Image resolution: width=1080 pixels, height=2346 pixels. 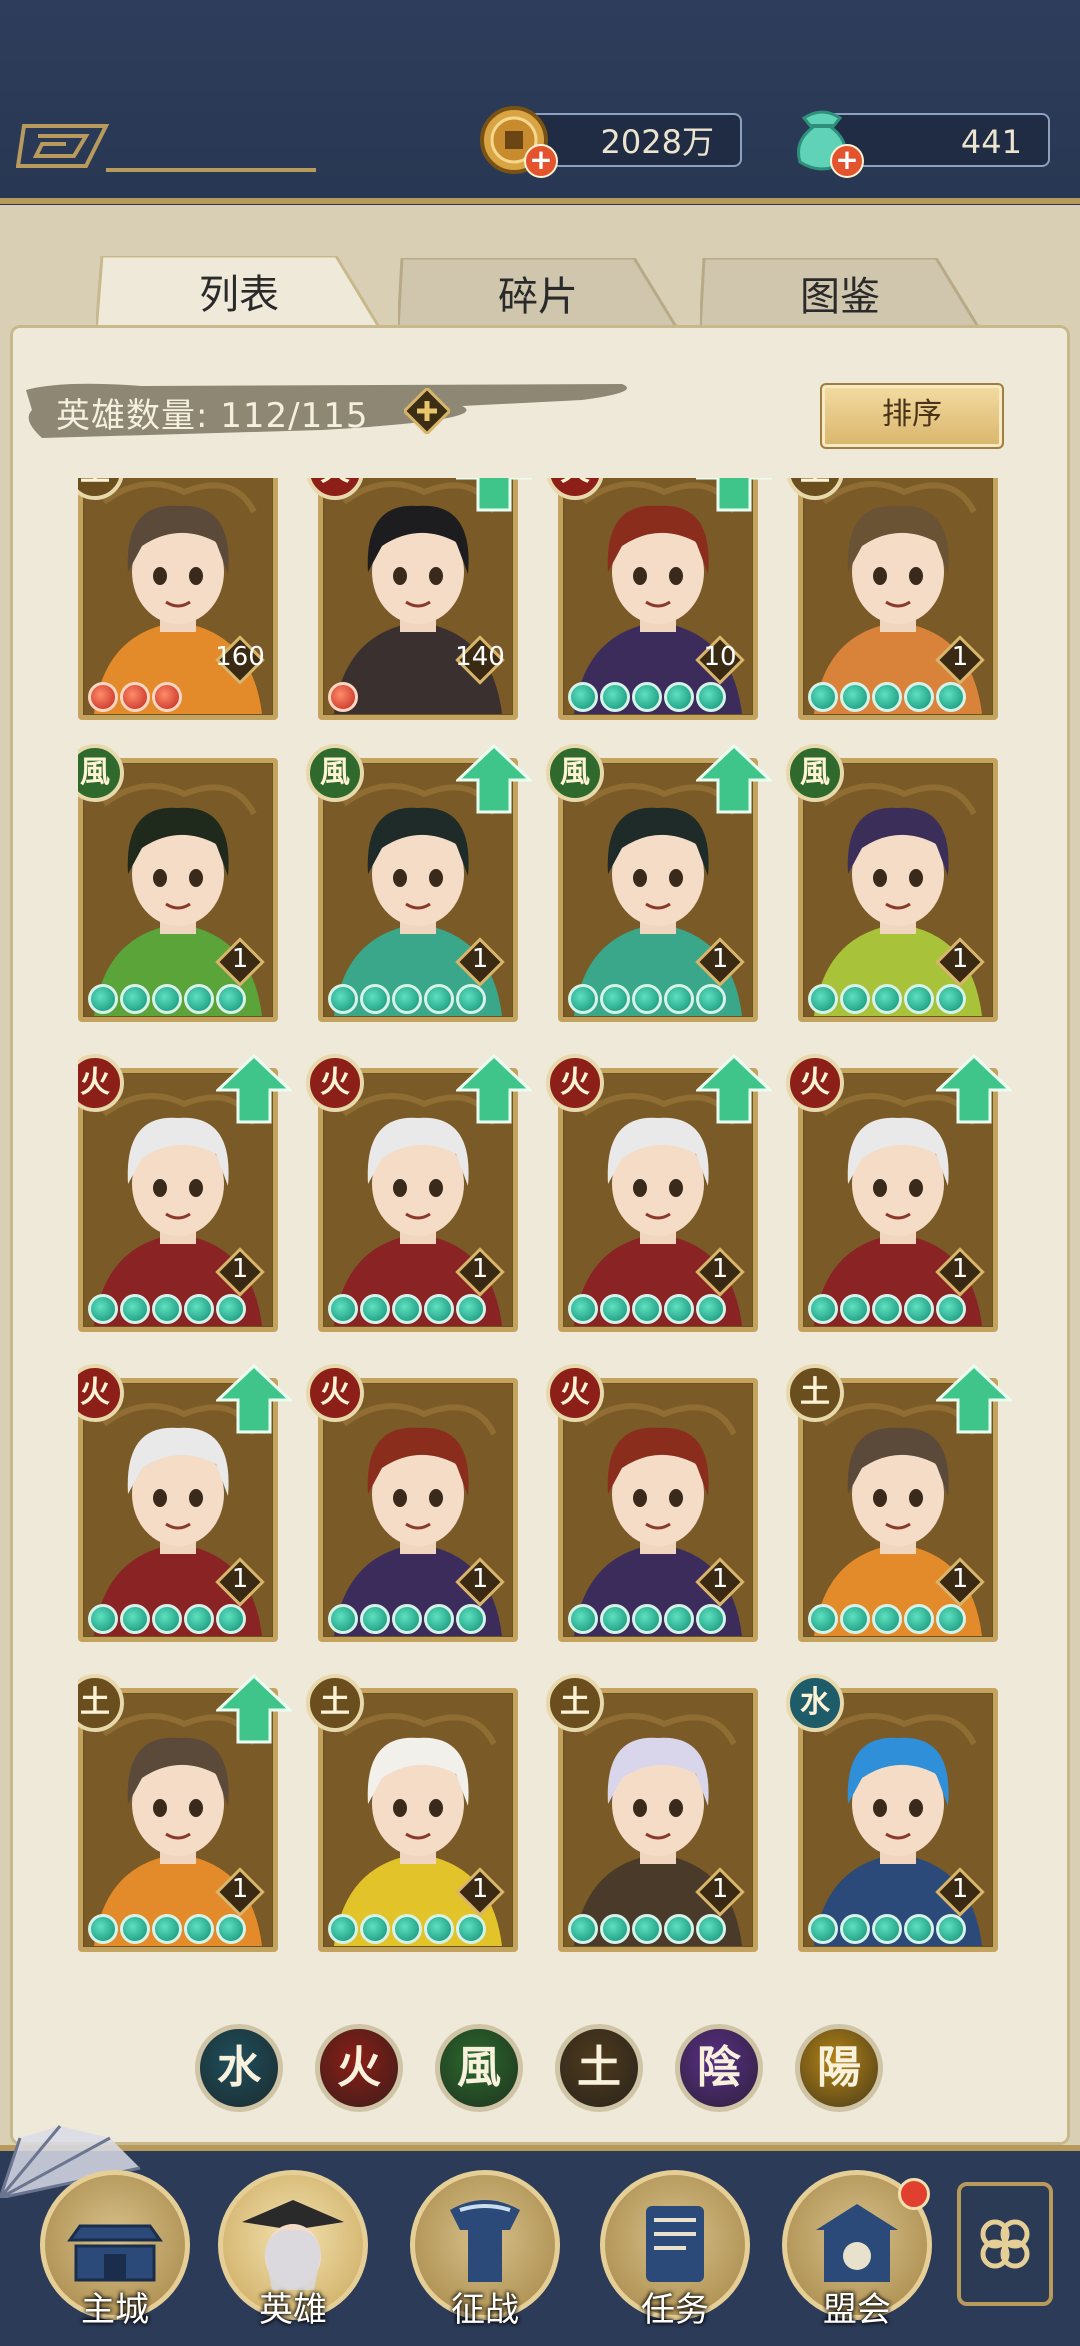 What do you see at coordinates (719, 2068) in the screenshot?
I see `element-filter-button: 陰` at bounding box center [719, 2068].